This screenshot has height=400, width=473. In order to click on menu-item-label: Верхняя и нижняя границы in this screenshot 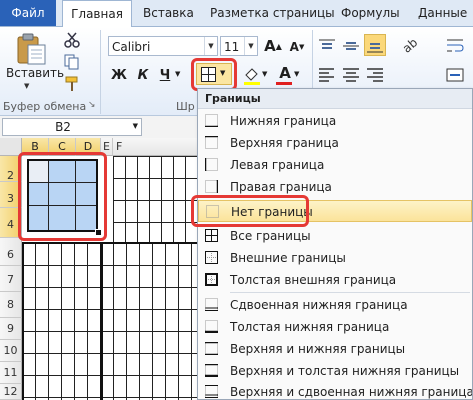, I will do `click(318, 349)`.